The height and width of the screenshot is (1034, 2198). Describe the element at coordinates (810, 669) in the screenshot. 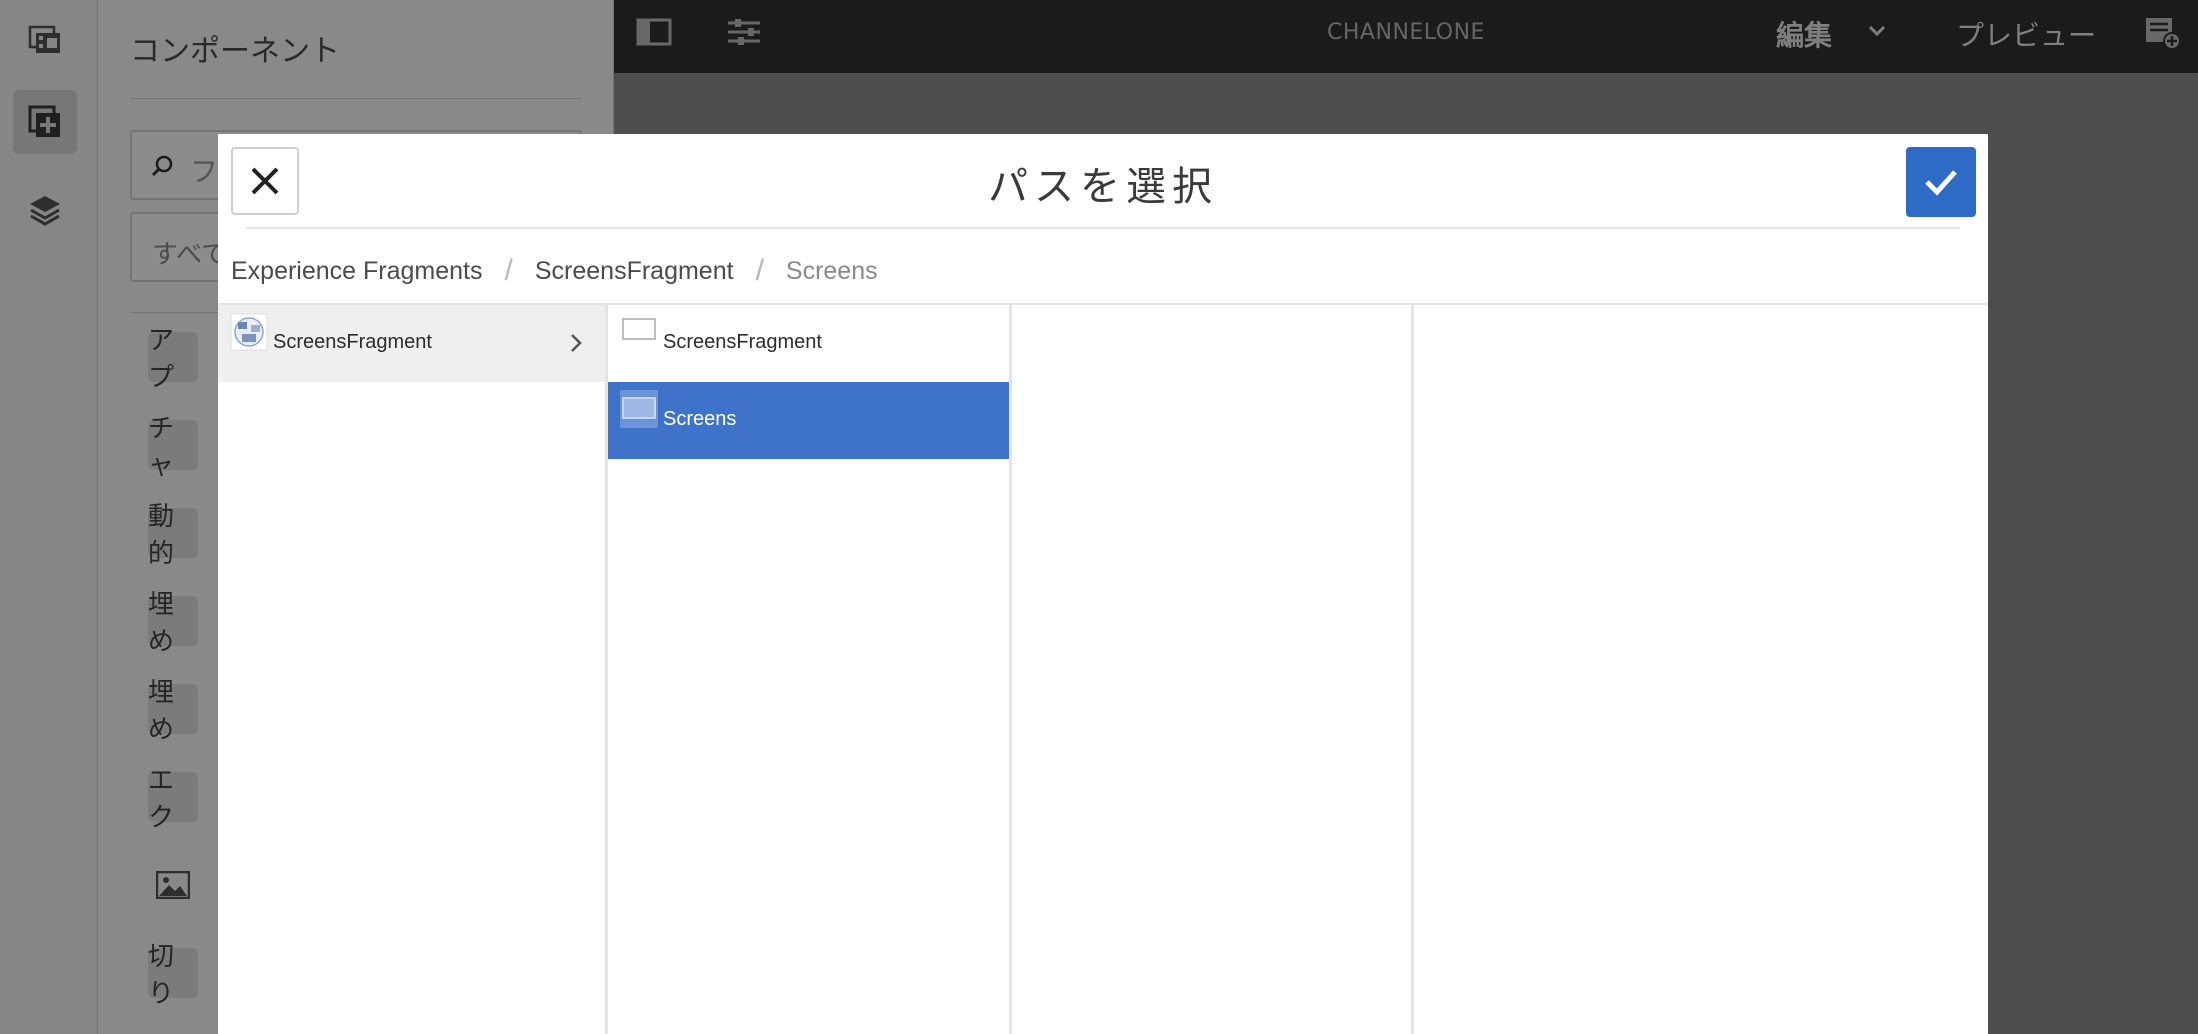

I see `column-view-column: ScreensFragment Screens` at that location.